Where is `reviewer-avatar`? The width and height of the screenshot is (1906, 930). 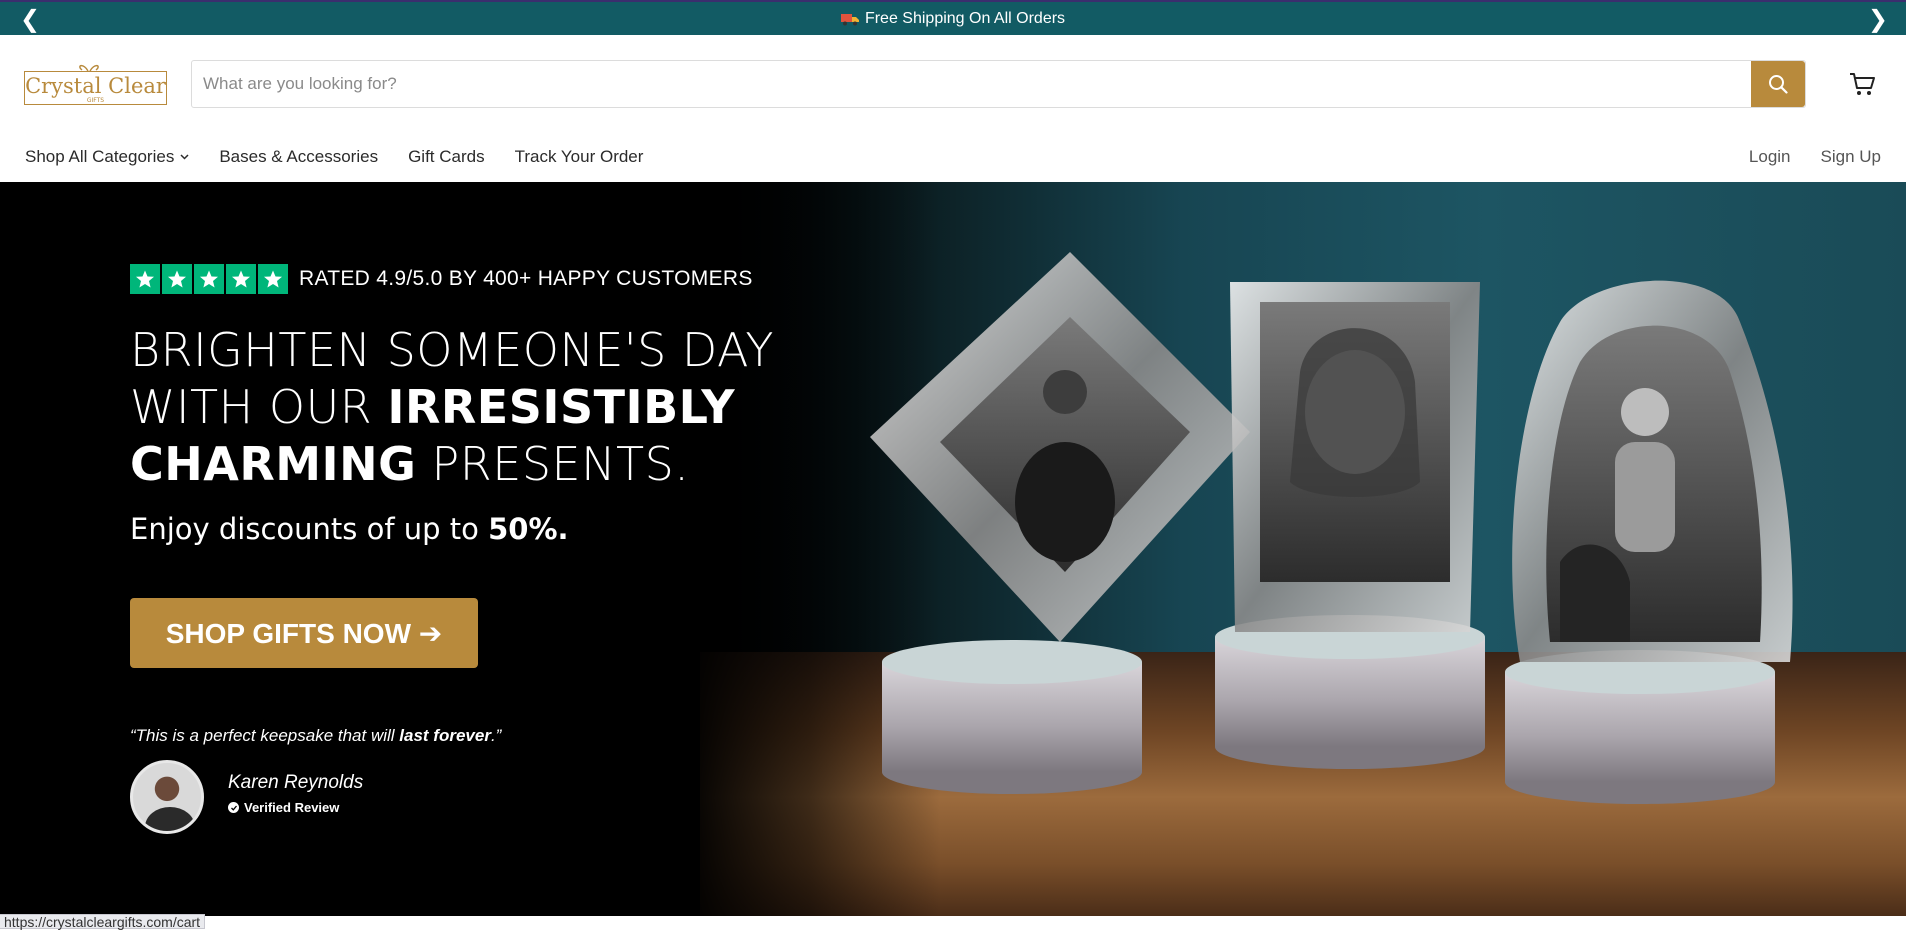 reviewer-avatar is located at coordinates (167, 797).